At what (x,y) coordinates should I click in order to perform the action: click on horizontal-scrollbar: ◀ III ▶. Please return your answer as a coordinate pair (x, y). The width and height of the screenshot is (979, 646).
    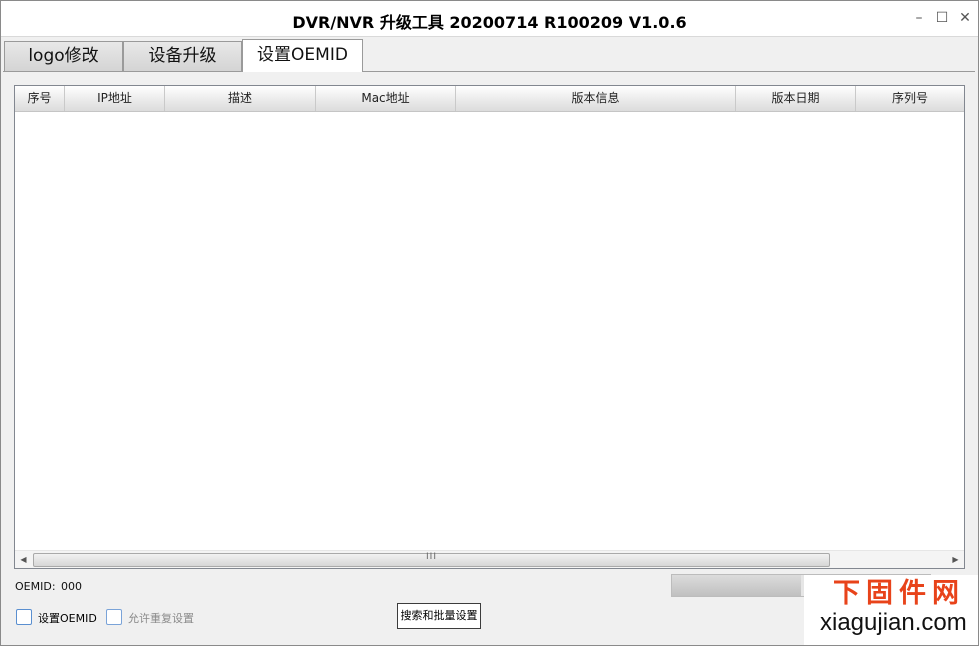
    Looking at the image, I should click on (489, 559).